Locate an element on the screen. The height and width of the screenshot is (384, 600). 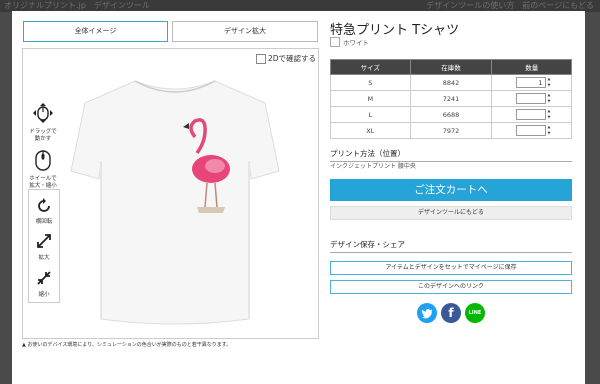
save-share-heading: デザイン保存・シェア is located at coordinates (451, 246).